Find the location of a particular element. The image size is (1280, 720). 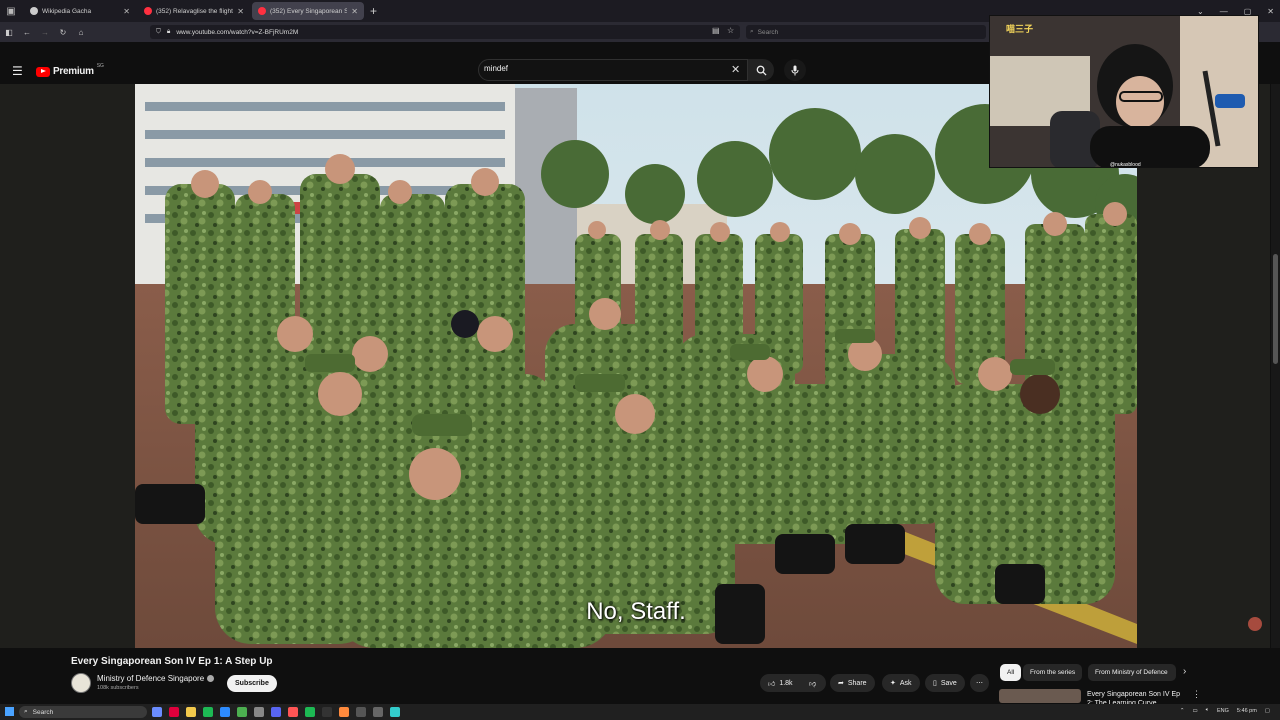

chip-all: All is located at coordinates (1011, 672).